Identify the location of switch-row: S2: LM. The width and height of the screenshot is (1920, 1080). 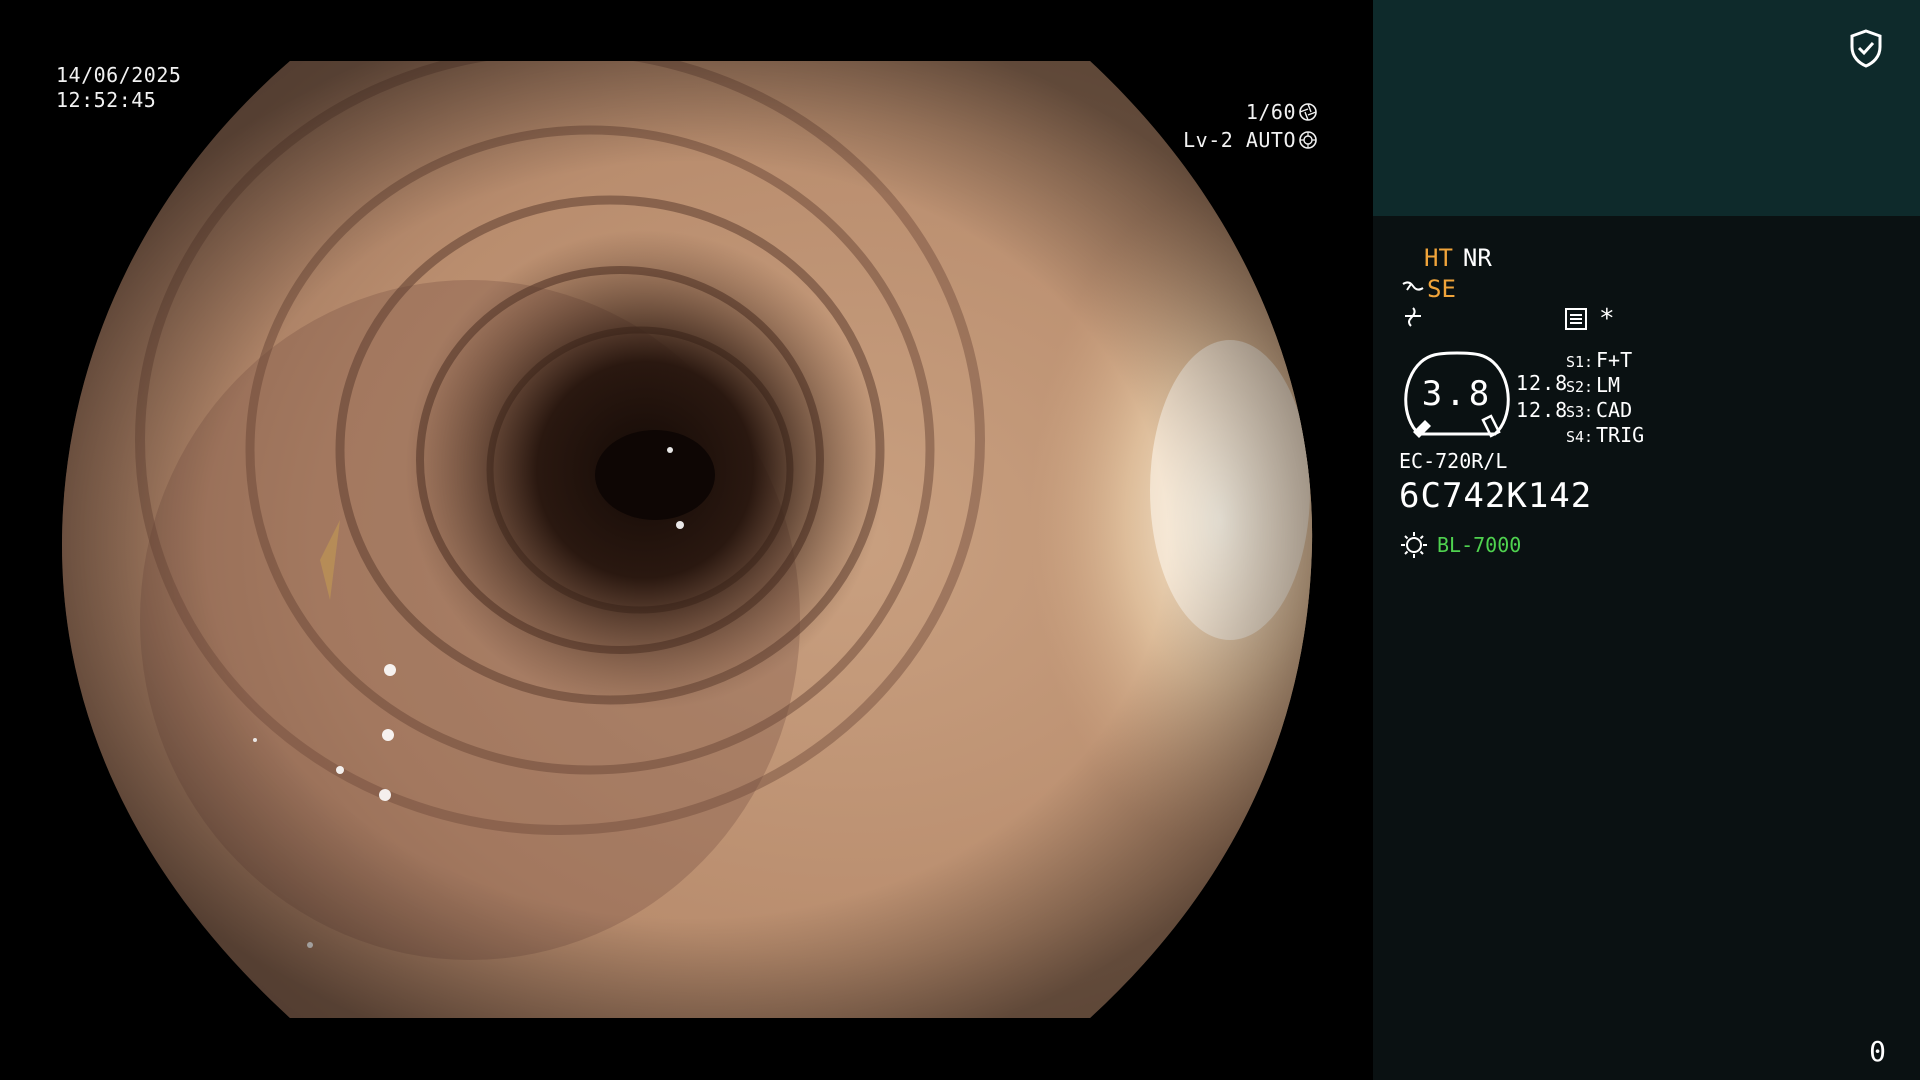
(1593, 385).